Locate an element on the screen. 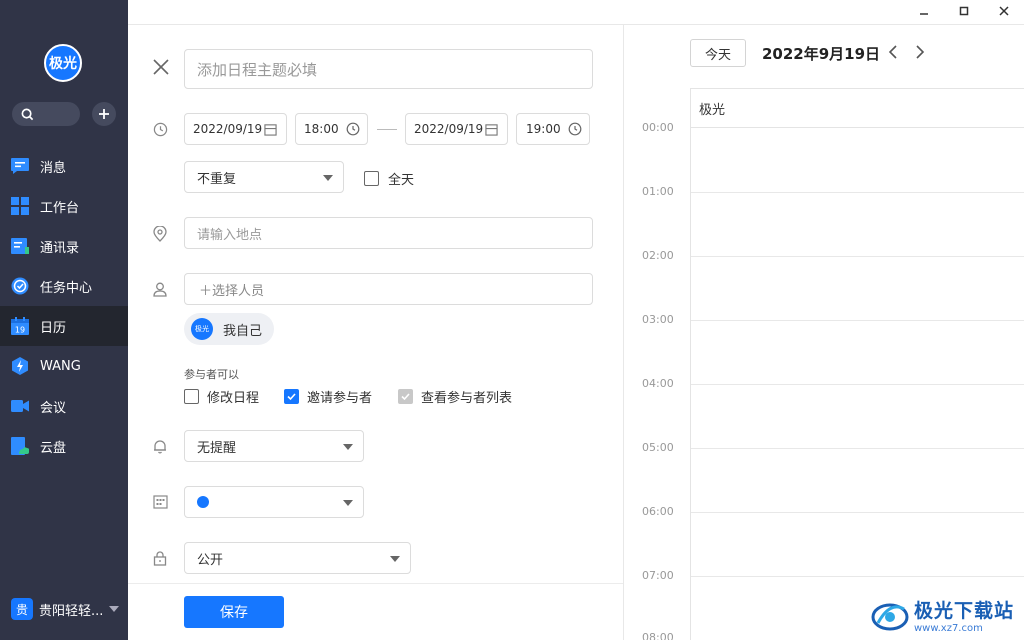 This screenshot has height=640, width=1024. footer-divider is located at coordinates (375, 583).